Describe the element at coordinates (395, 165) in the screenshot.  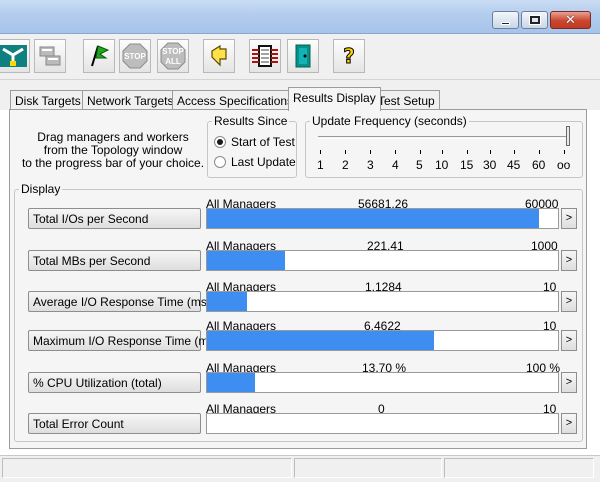
I see `tick-label: 4` at that location.